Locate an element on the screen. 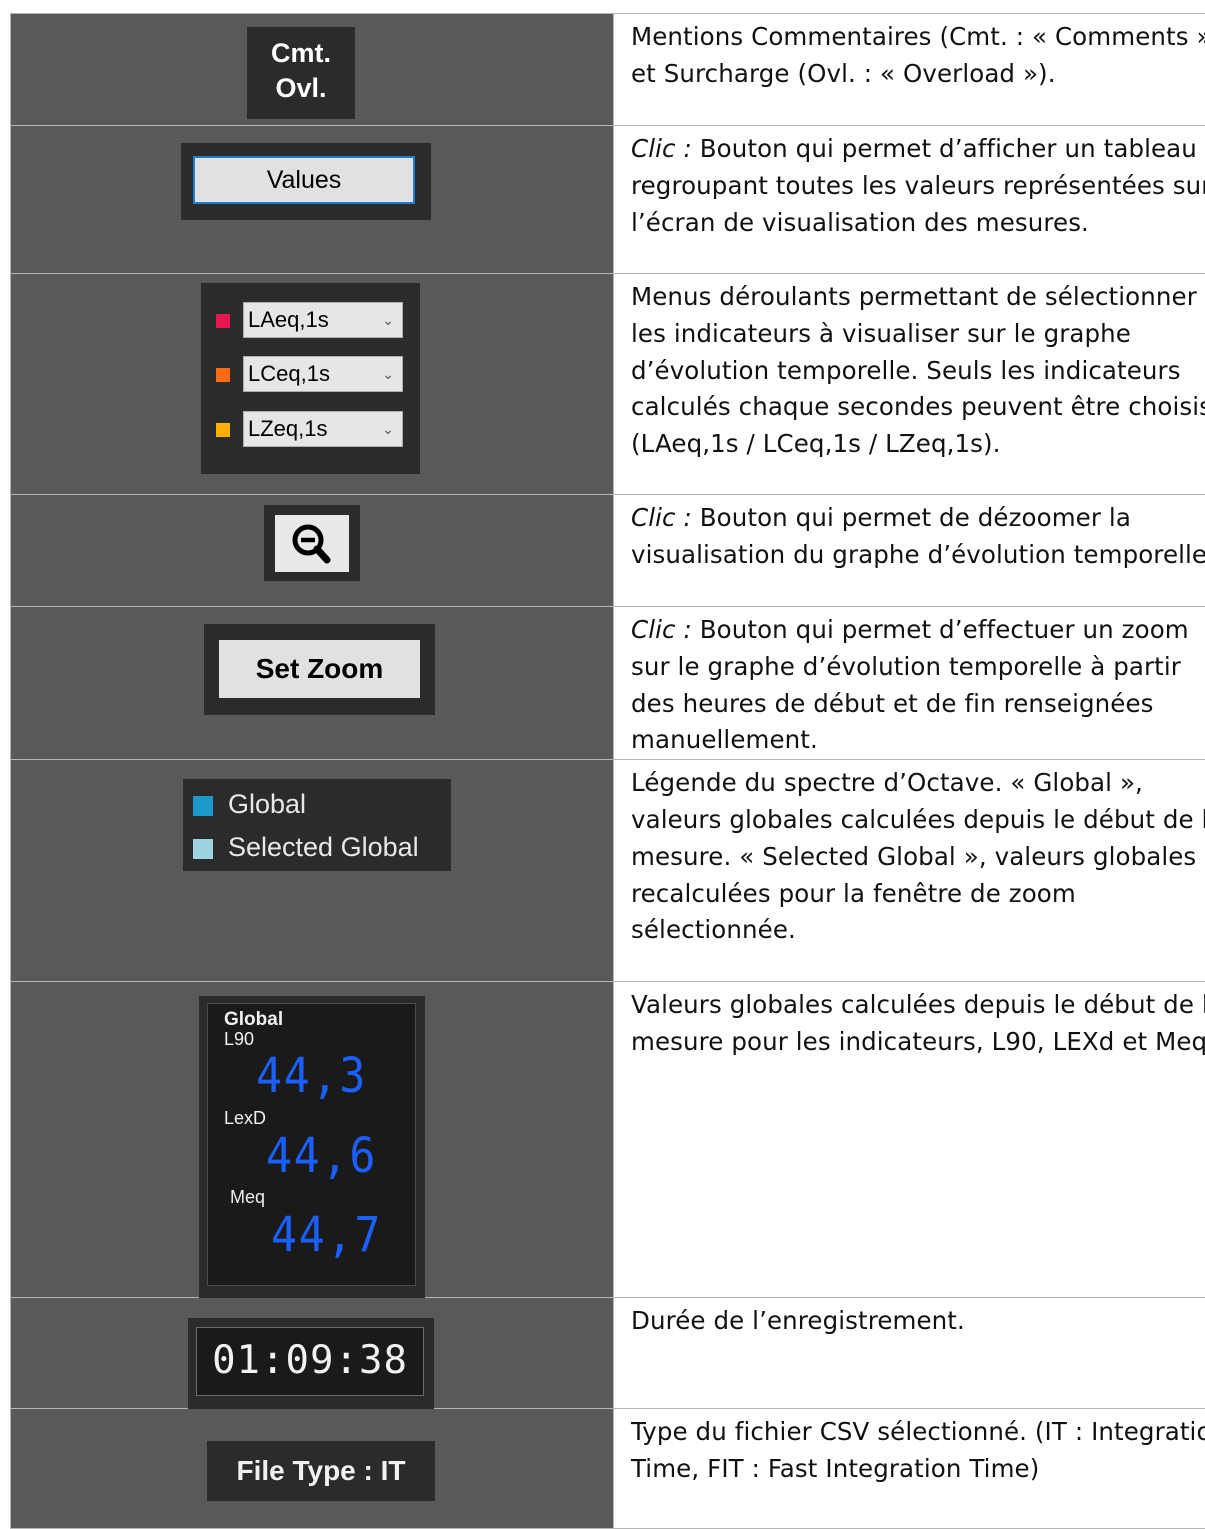 The width and height of the screenshot is (1205, 1529). legend-item-global: Global is located at coordinates (249, 804).